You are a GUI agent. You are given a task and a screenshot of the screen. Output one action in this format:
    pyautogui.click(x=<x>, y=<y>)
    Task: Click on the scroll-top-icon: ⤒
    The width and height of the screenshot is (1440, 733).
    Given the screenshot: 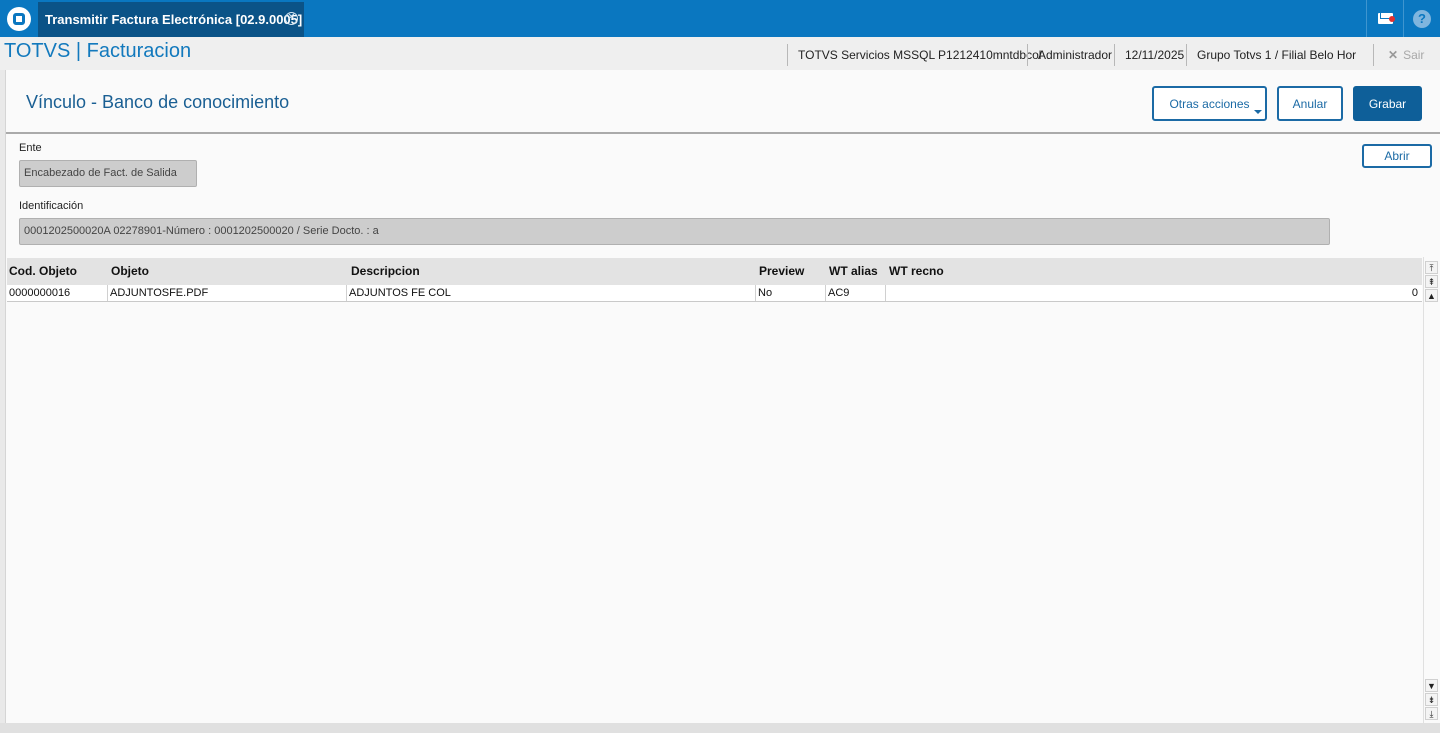 What is the action you would take?
    pyautogui.click(x=1431, y=267)
    